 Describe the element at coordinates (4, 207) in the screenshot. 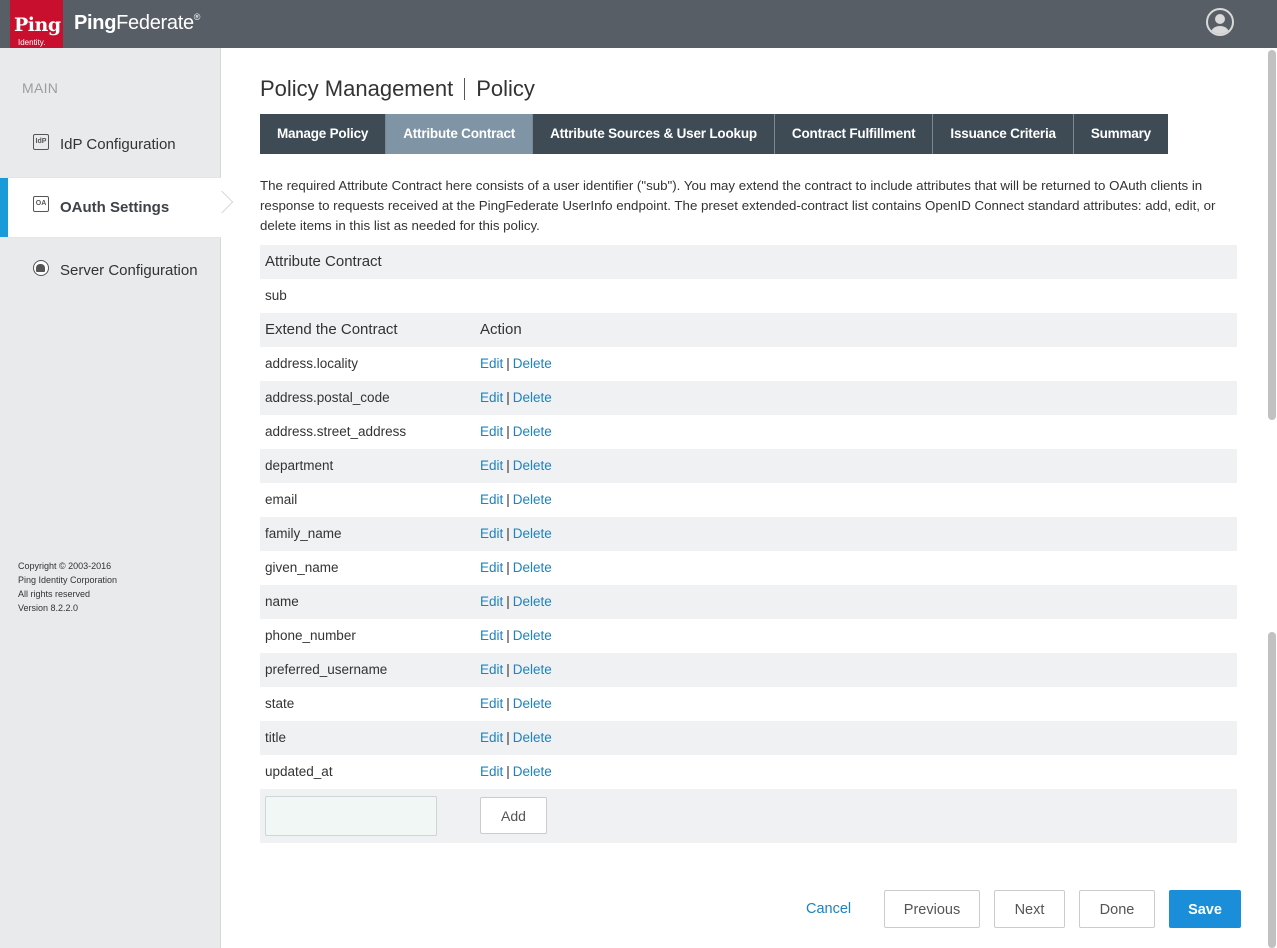

I see `active-indicator` at that location.